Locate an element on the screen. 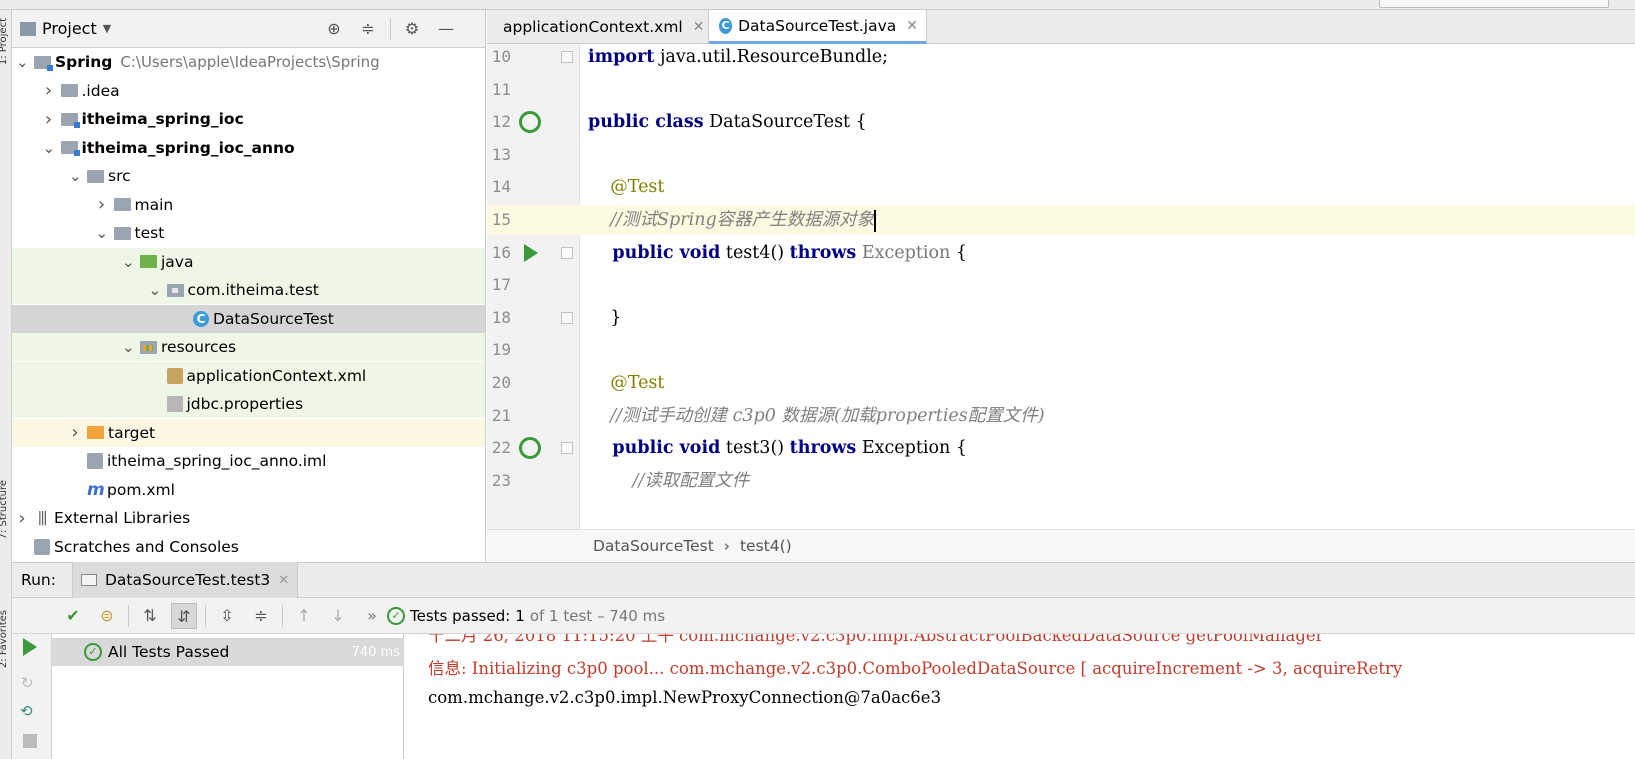  tab-application-context-xml: applicationContext.xml ✕ is located at coordinates (598, 27).